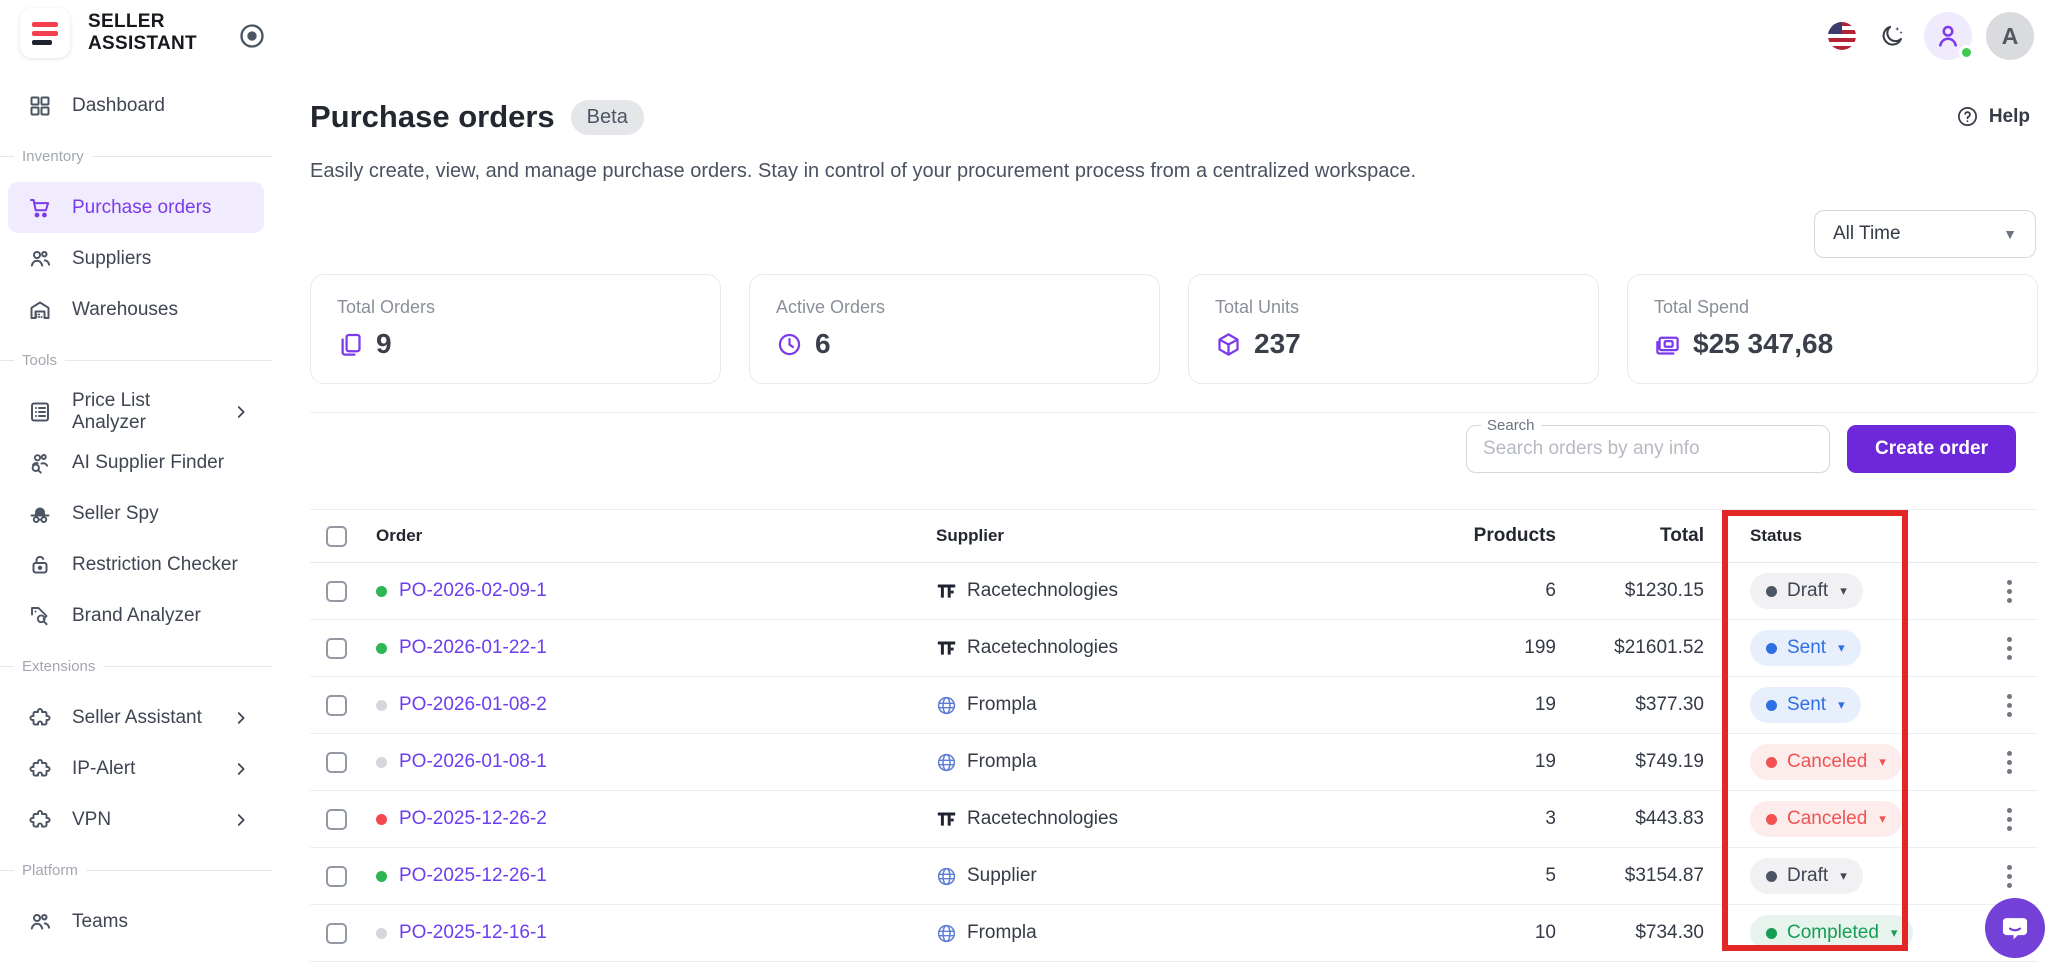  What do you see at coordinates (40, 259) in the screenshot?
I see `suppliers-icon` at bounding box center [40, 259].